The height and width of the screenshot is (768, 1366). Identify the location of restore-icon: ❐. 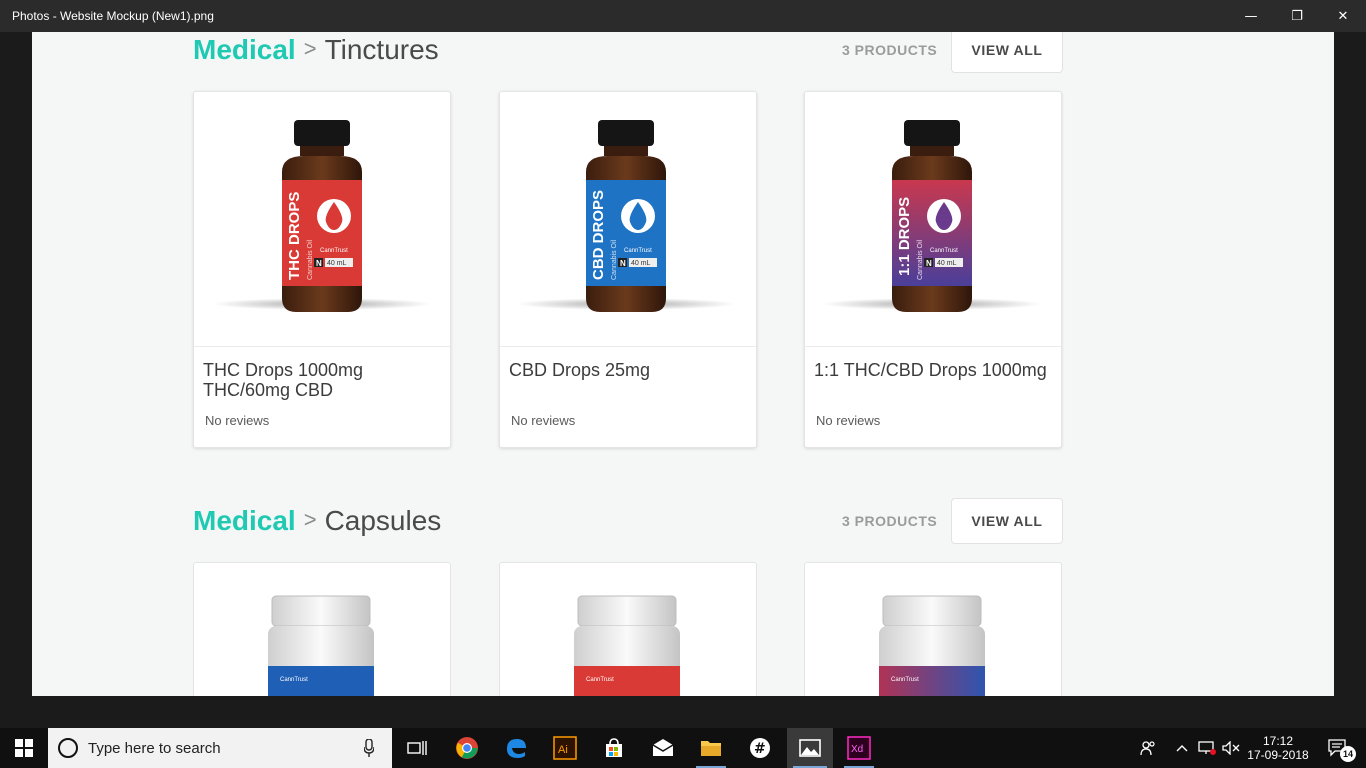
(1297, 16).